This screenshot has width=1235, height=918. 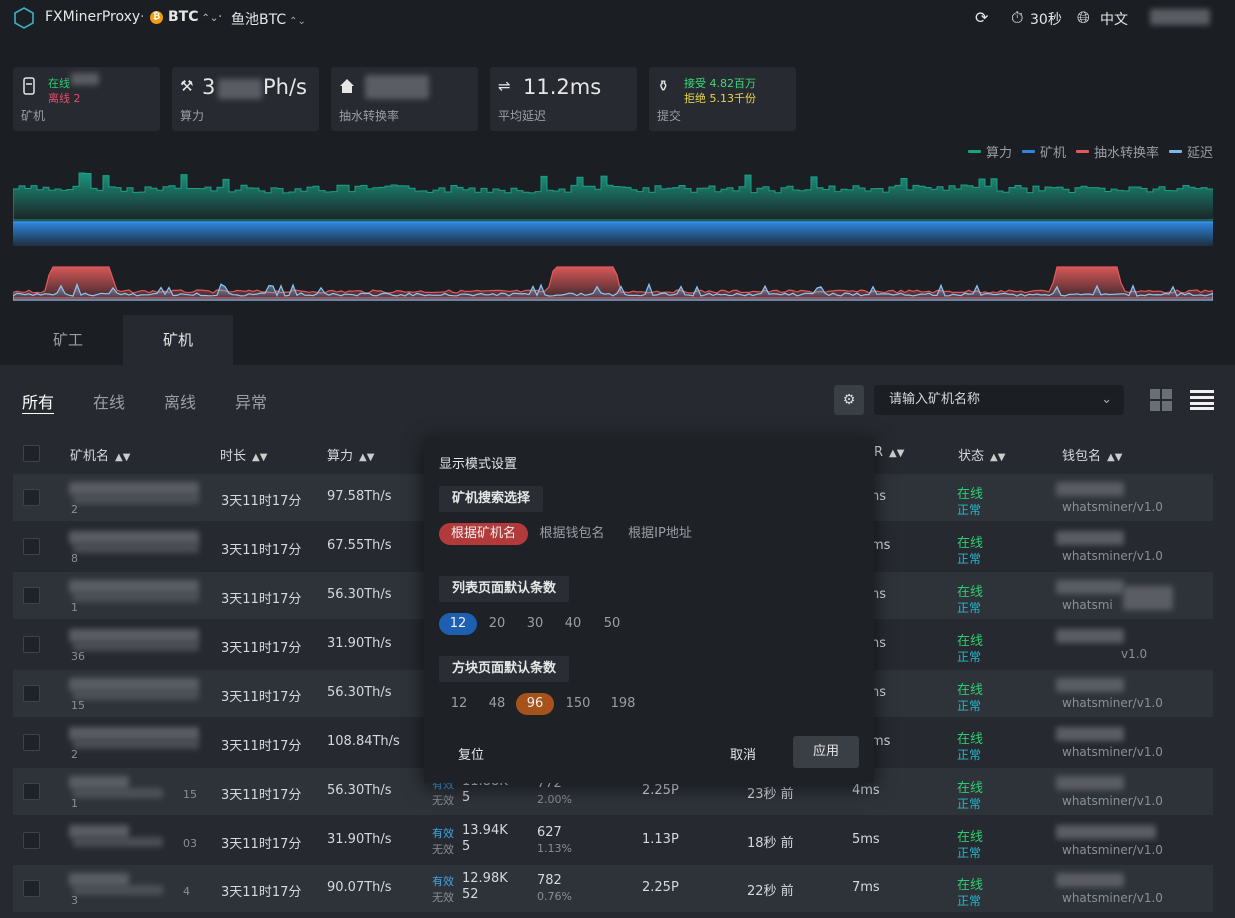 I want to click on col-duration: 时长 ▲▼, so click(x=243, y=454).